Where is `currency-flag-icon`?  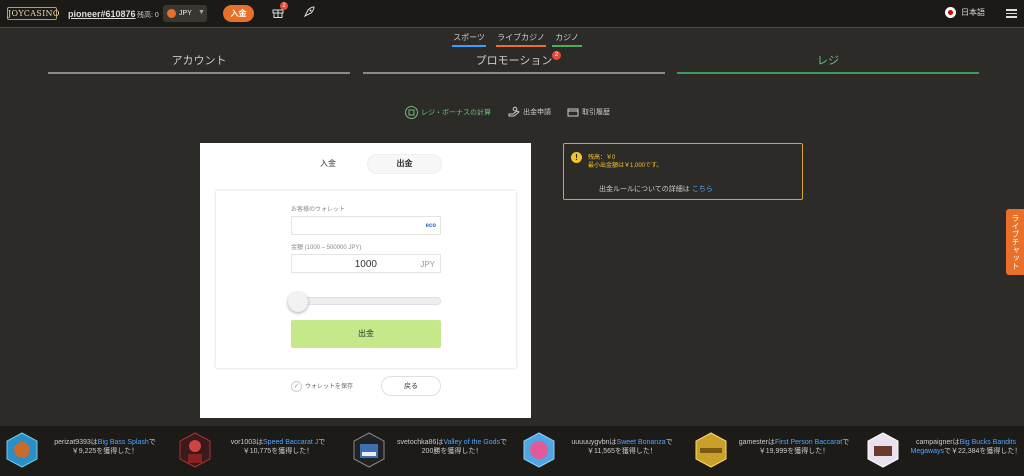
currency-flag-icon is located at coordinates (171, 13).